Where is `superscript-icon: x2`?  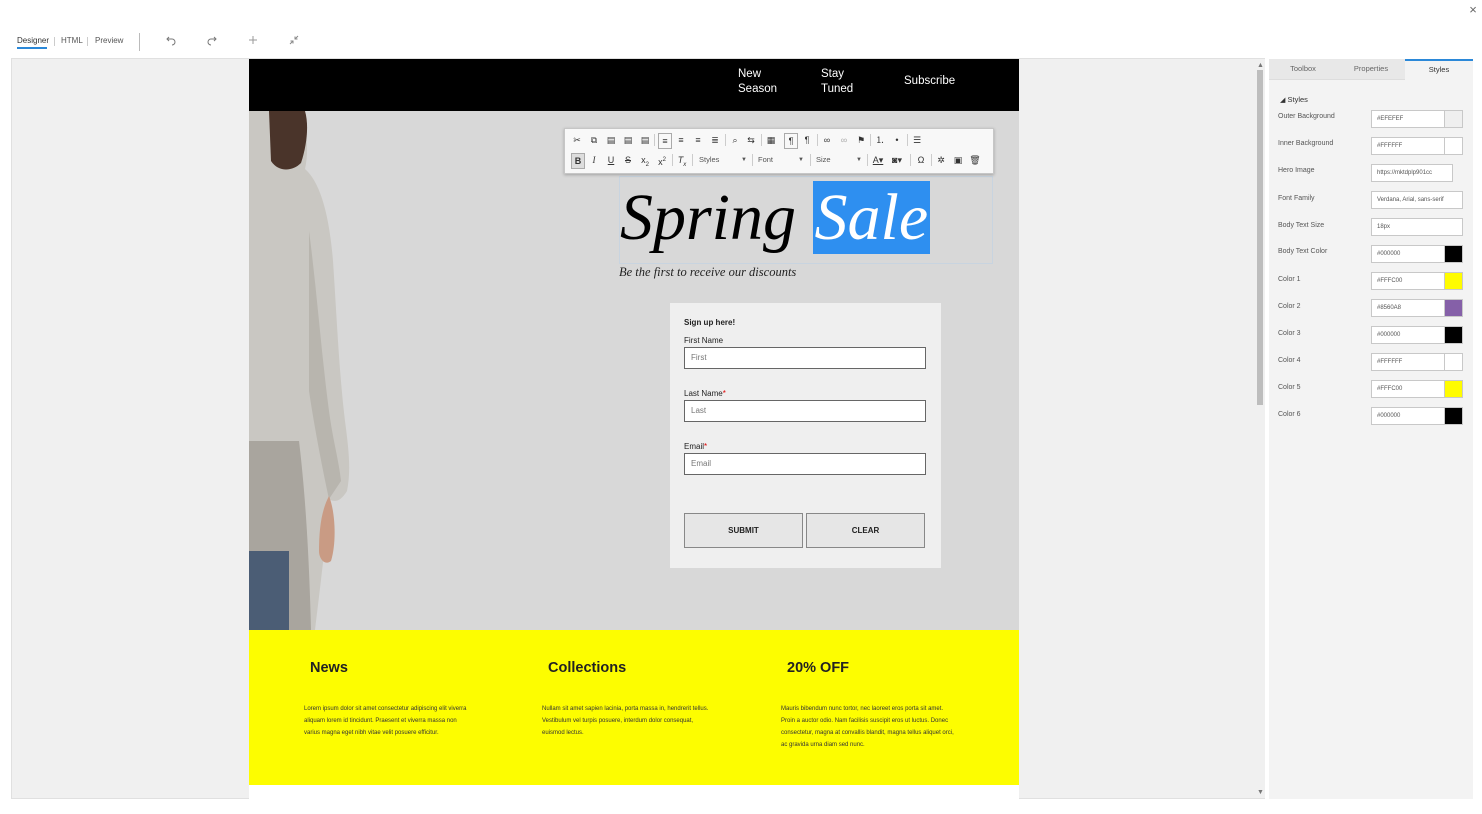 superscript-icon: x2 is located at coordinates (662, 160).